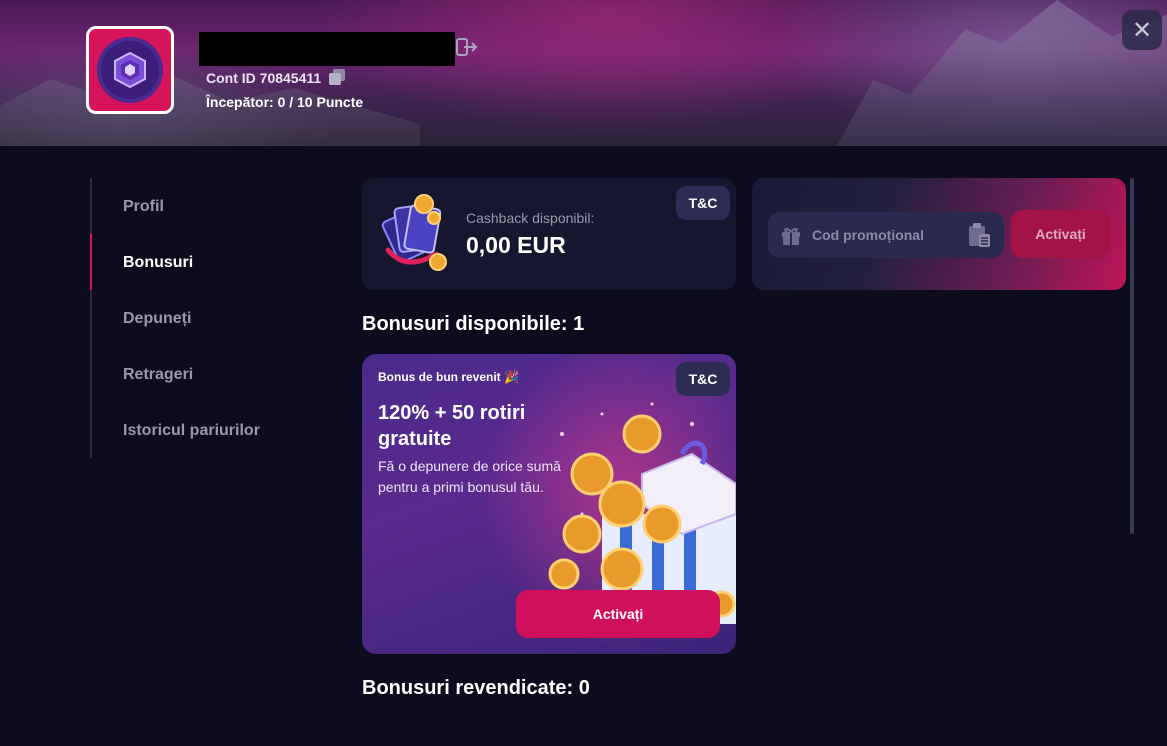  I want to click on promo-code-input: Cod promoțional, so click(886, 235).